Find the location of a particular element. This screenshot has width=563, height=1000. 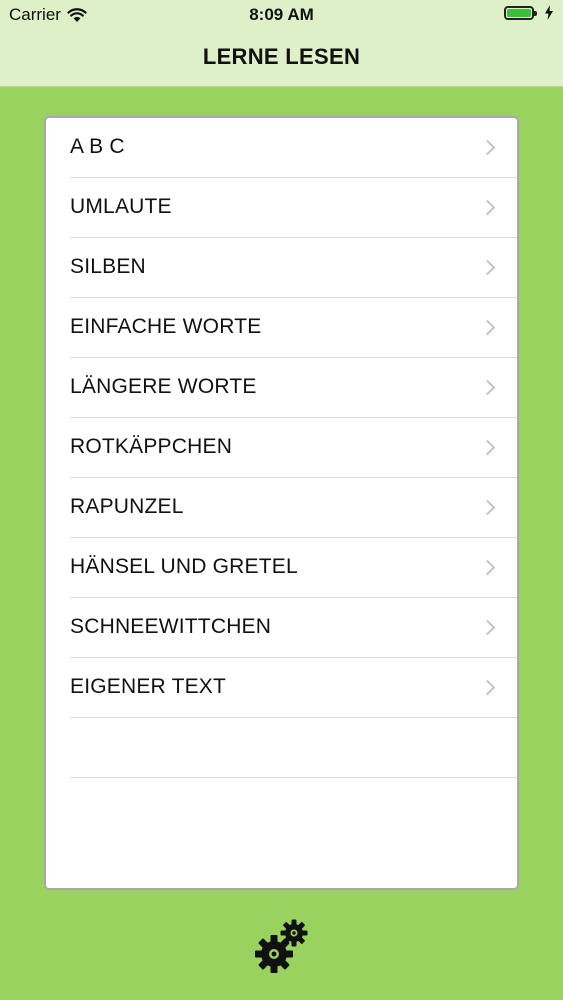

menu-item-label: HÄNSEL UND GRETEL is located at coordinates (184, 566).